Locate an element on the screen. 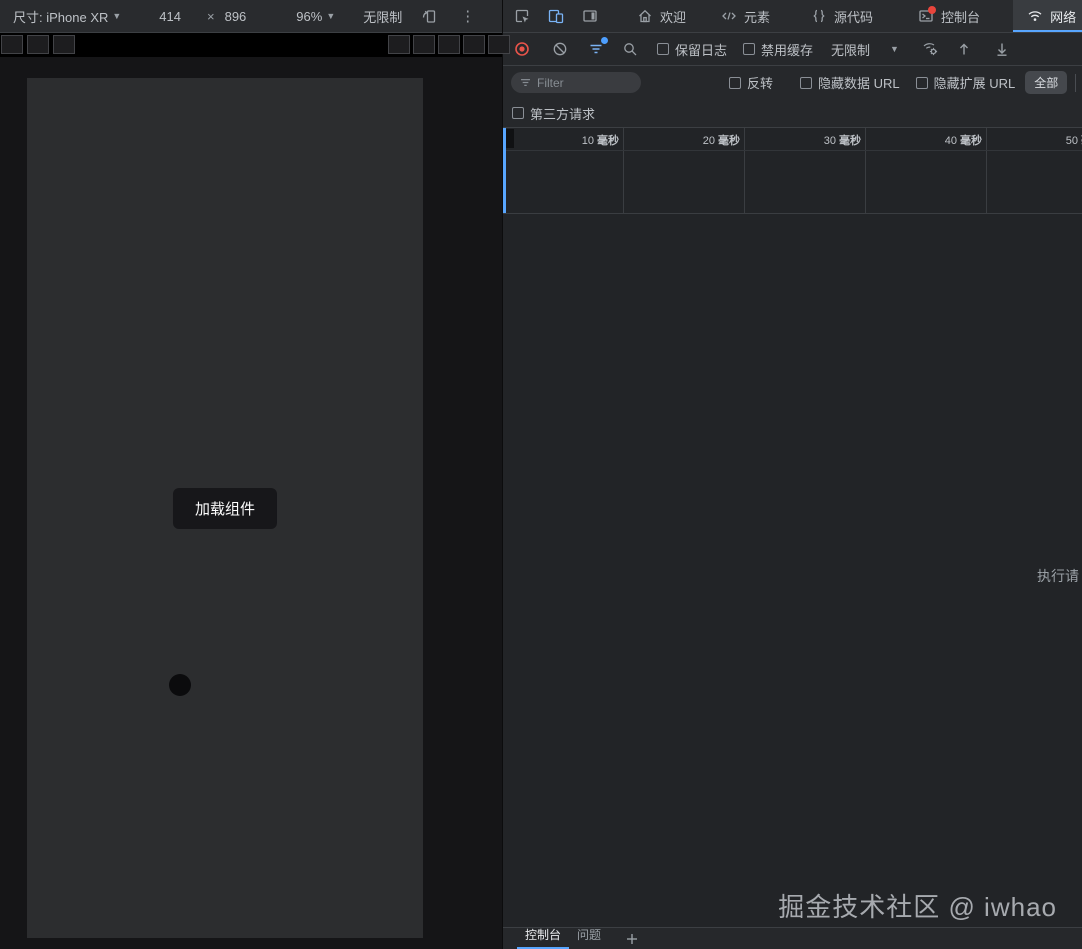 This screenshot has height=949, width=1082. invert-filter-checkbox: 反转 is located at coordinates (751, 82).